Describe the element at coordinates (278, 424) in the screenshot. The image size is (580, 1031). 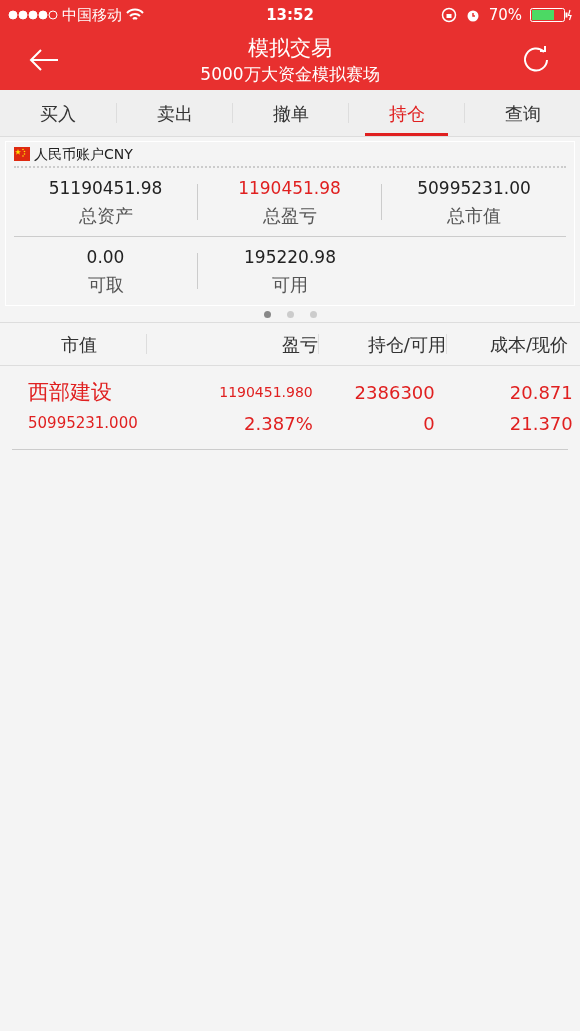
I see `profit-percent: 2.387%` at that location.